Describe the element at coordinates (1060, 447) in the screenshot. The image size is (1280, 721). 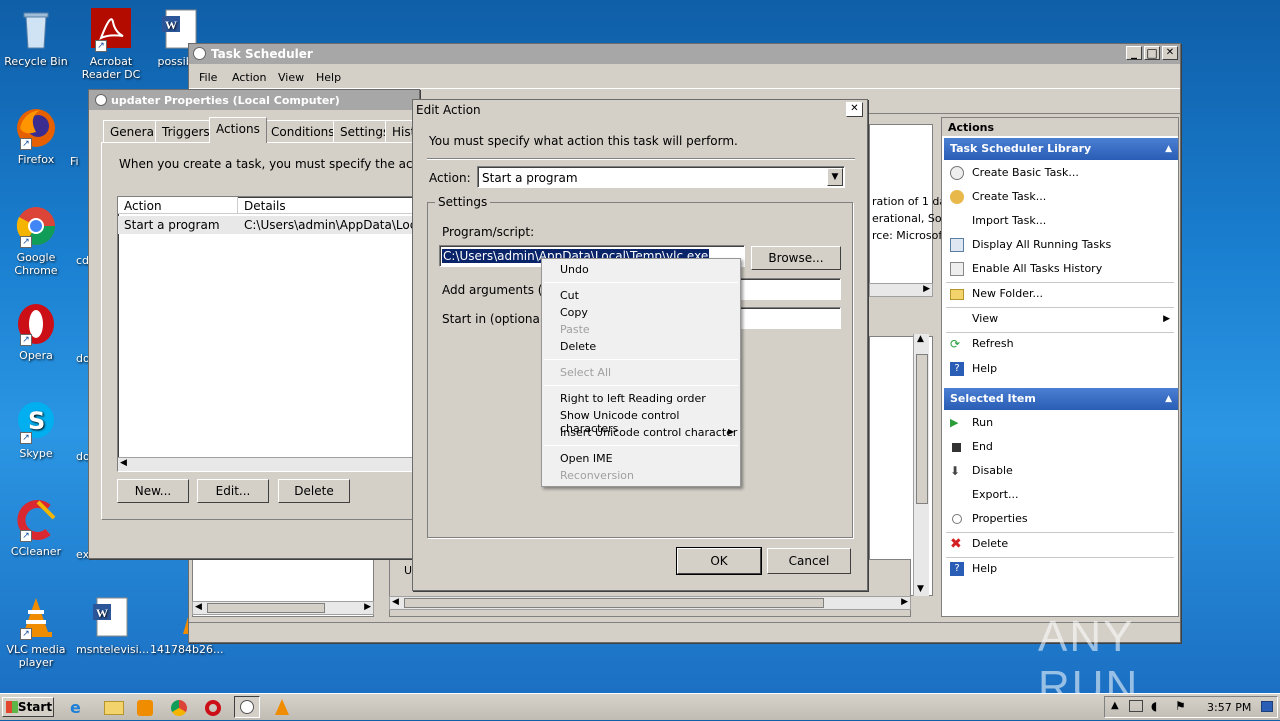
I see `action-end: End` at that location.